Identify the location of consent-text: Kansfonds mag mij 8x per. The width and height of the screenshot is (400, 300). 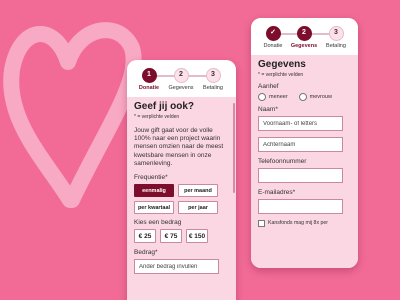
(298, 223).